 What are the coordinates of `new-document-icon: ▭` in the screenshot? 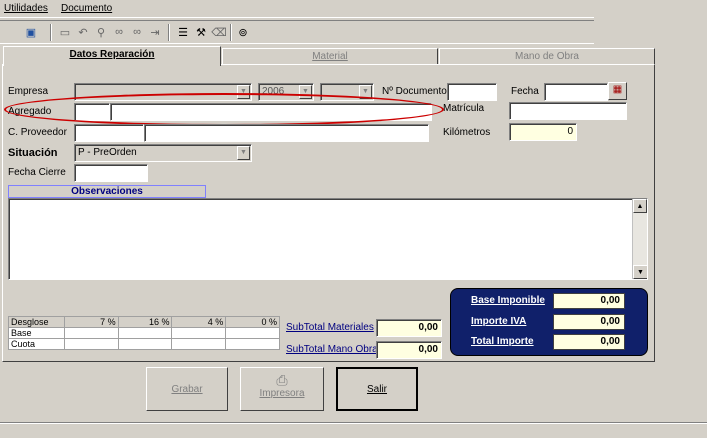 It's located at (65, 32).